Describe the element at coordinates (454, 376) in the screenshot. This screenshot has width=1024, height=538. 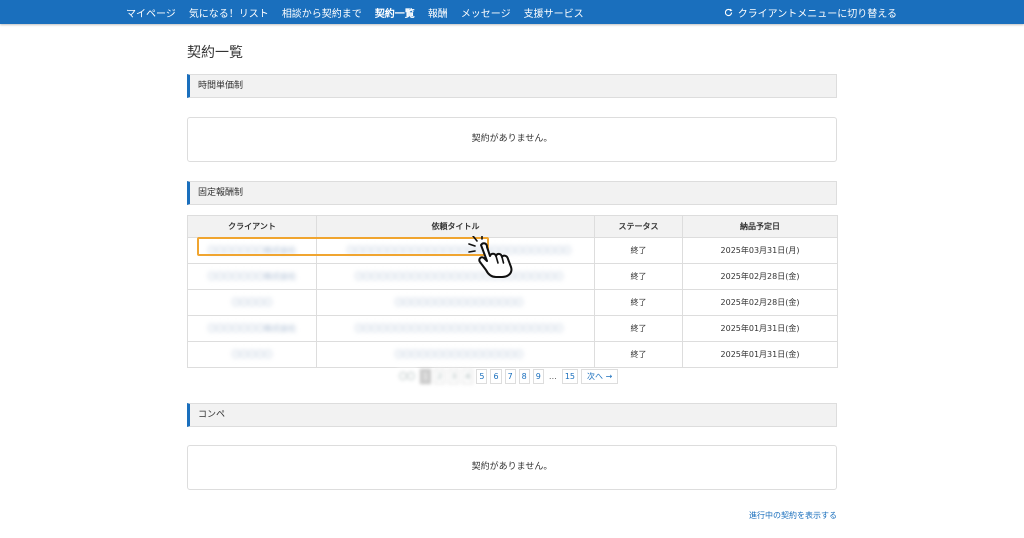
I see `pagination-page: 3` at that location.